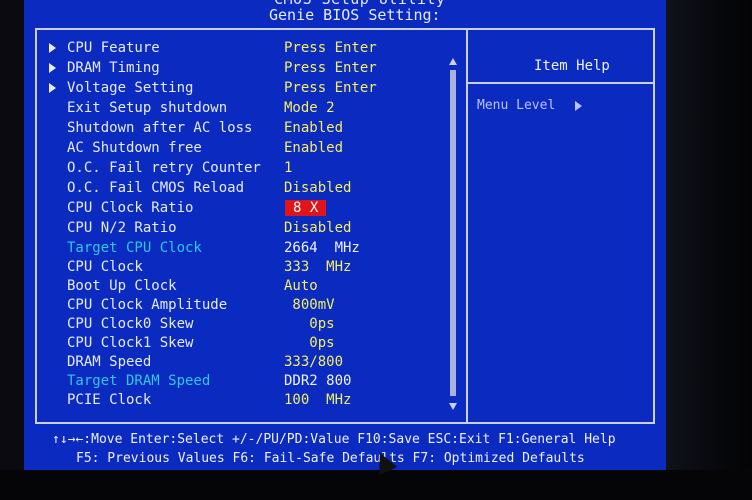  Describe the element at coordinates (247, 344) in the screenshot. I see `menu-row: CPU Clock1 Skew 0ps` at that location.